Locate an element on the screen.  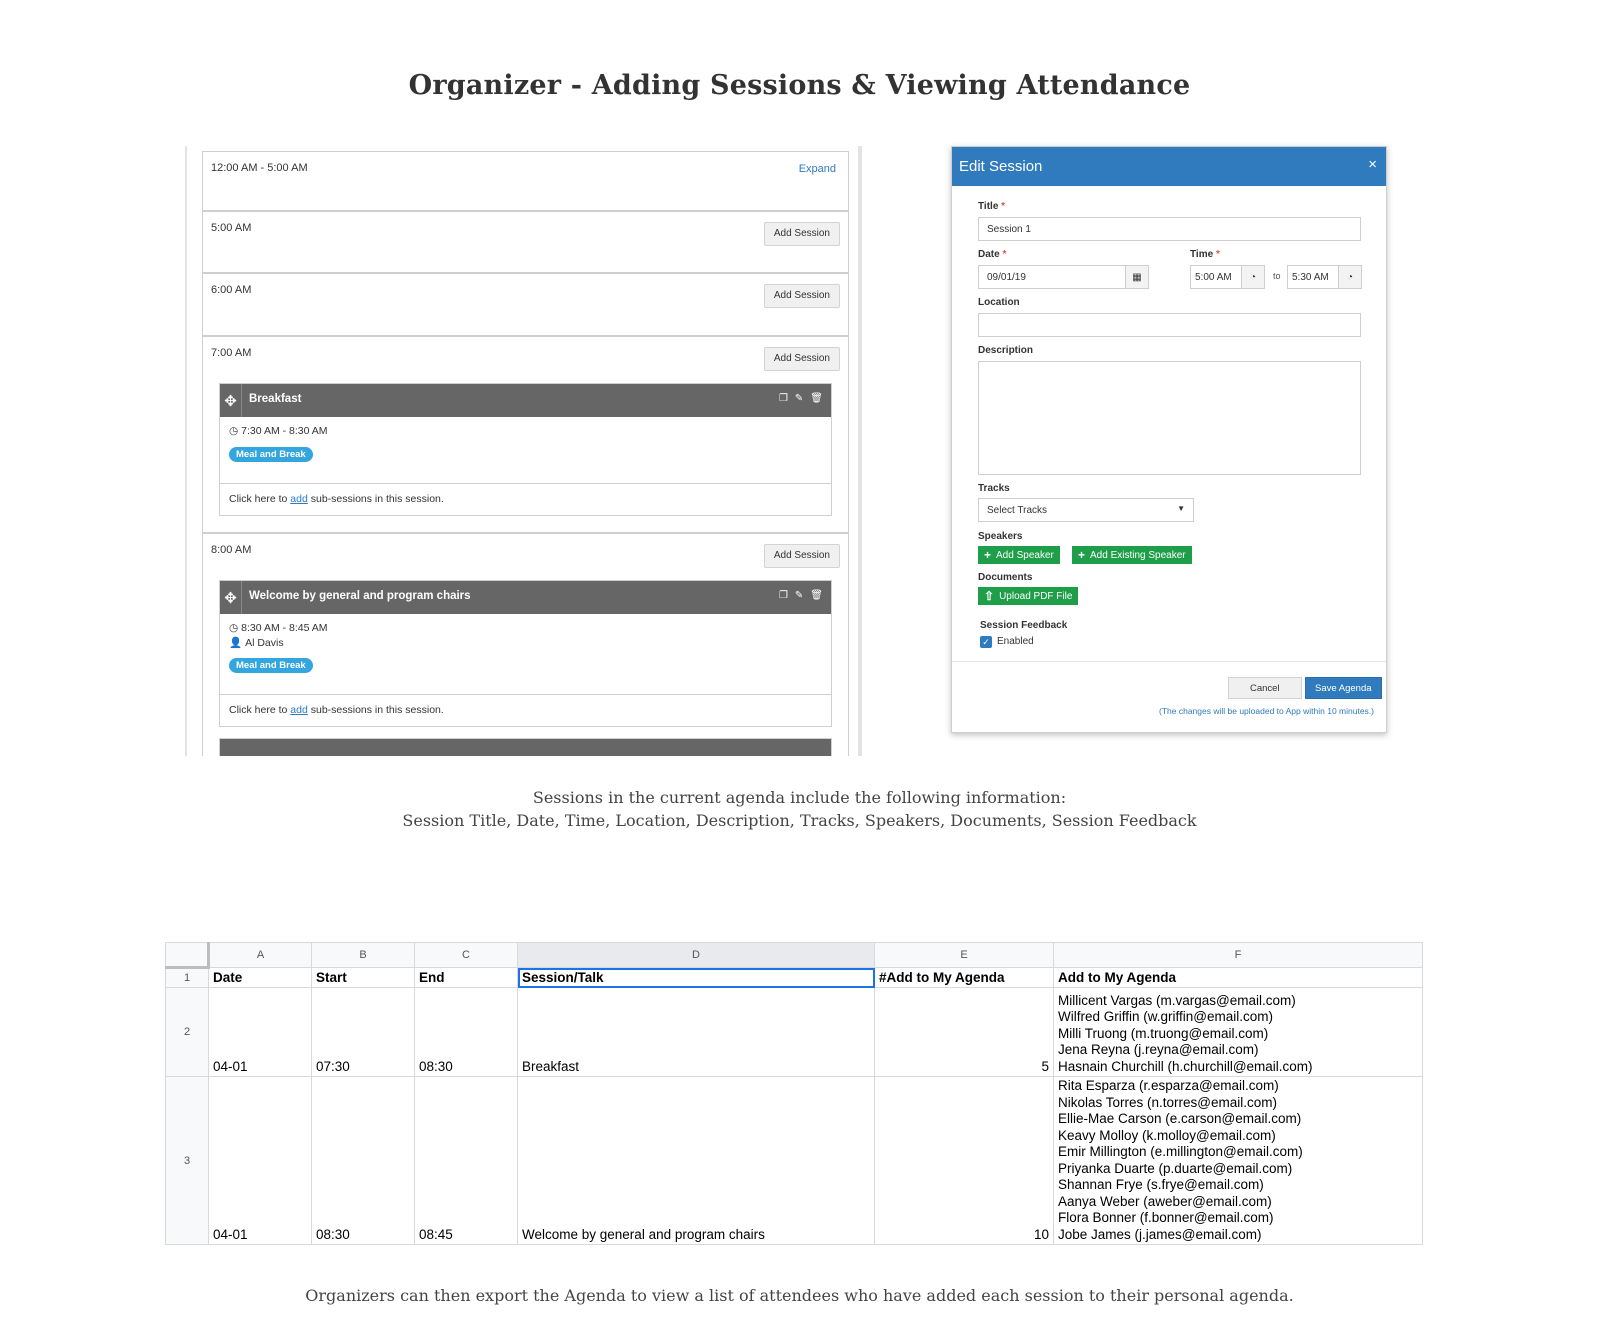
clock-icon: ◷ is located at coordinates (234, 628).